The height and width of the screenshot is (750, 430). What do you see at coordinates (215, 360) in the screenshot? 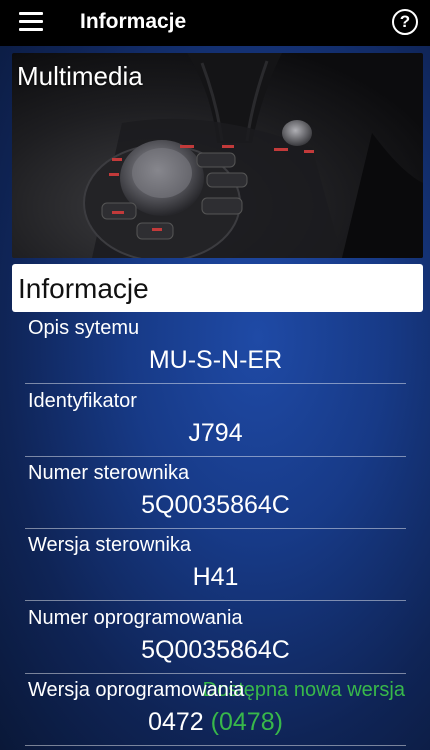
I see `row-value: MU-S-N-ER` at bounding box center [215, 360].